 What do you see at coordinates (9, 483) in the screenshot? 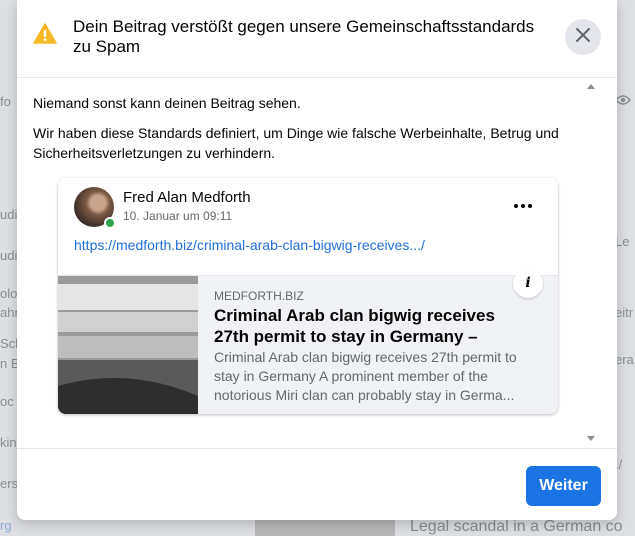
I see `bg-fragment: ers` at bounding box center [9, 483].